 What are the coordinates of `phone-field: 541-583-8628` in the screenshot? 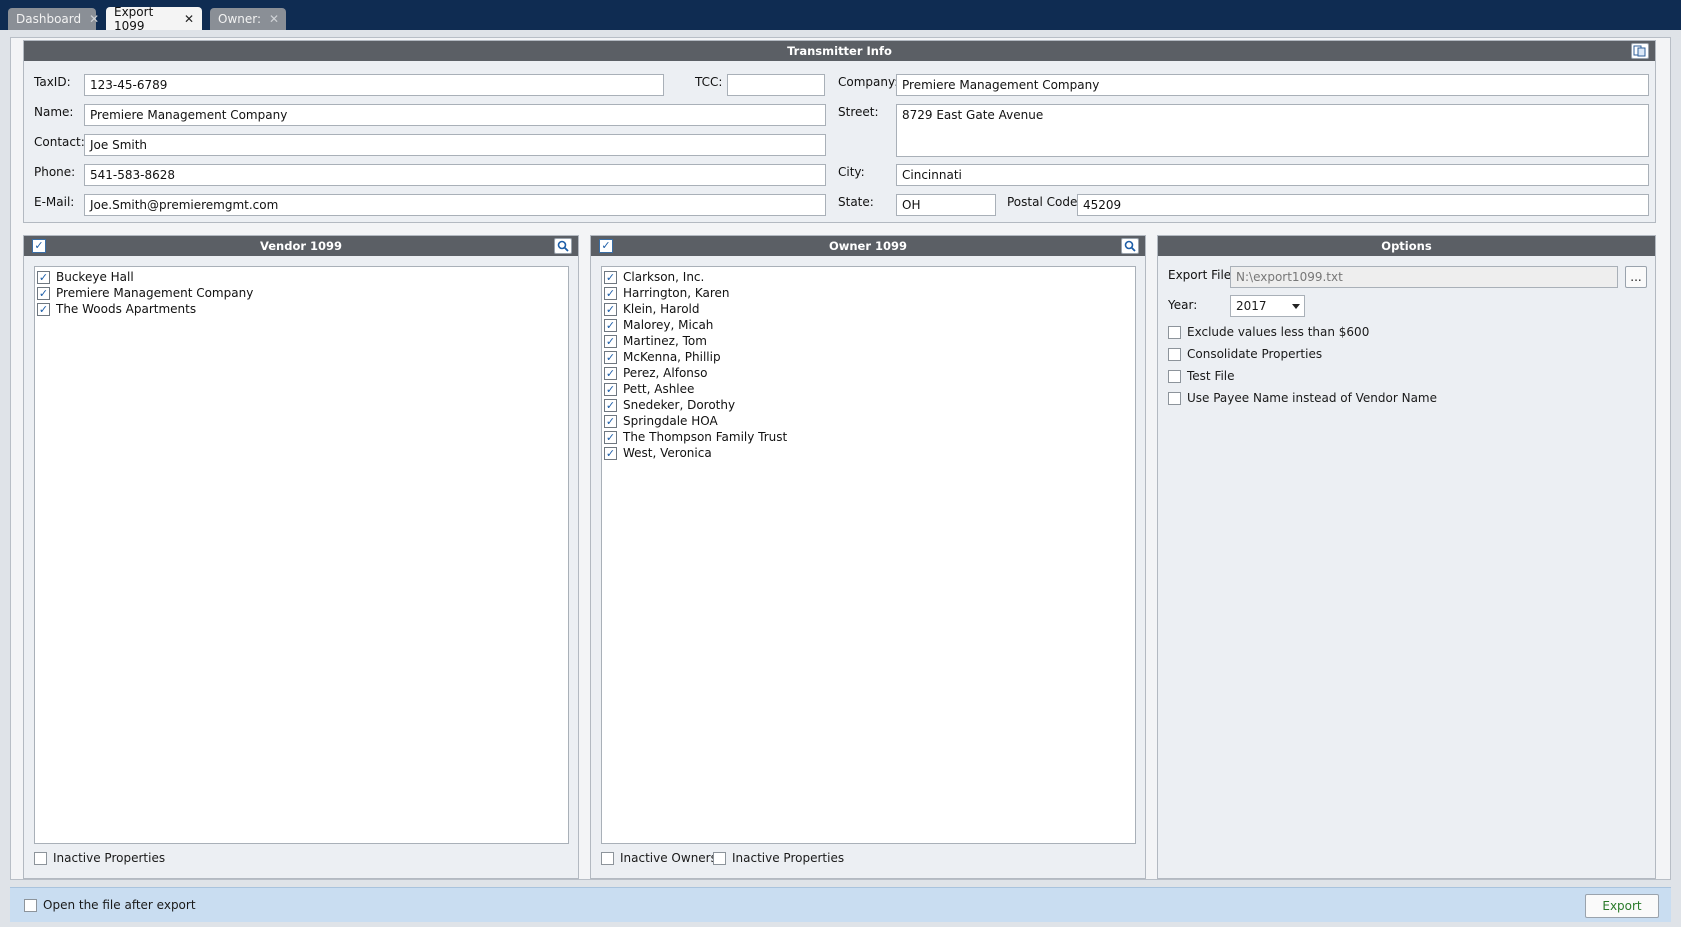 It's located at (455, 175).